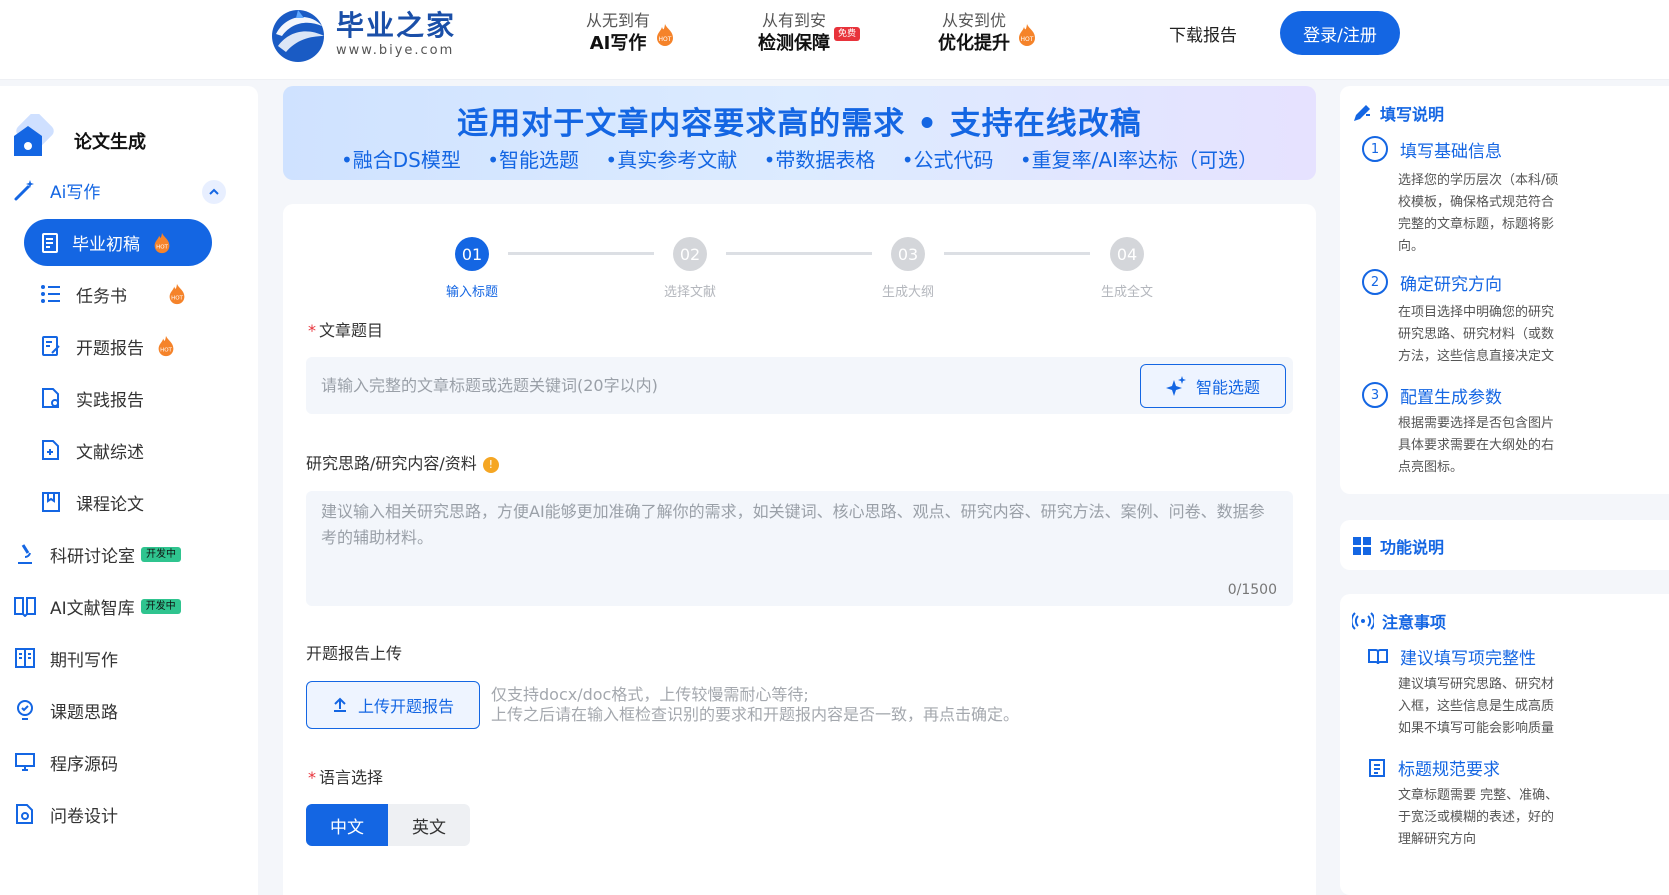  I want to click on sidebar-item-proposal: 开题报告 HOT, so click(108, 346).